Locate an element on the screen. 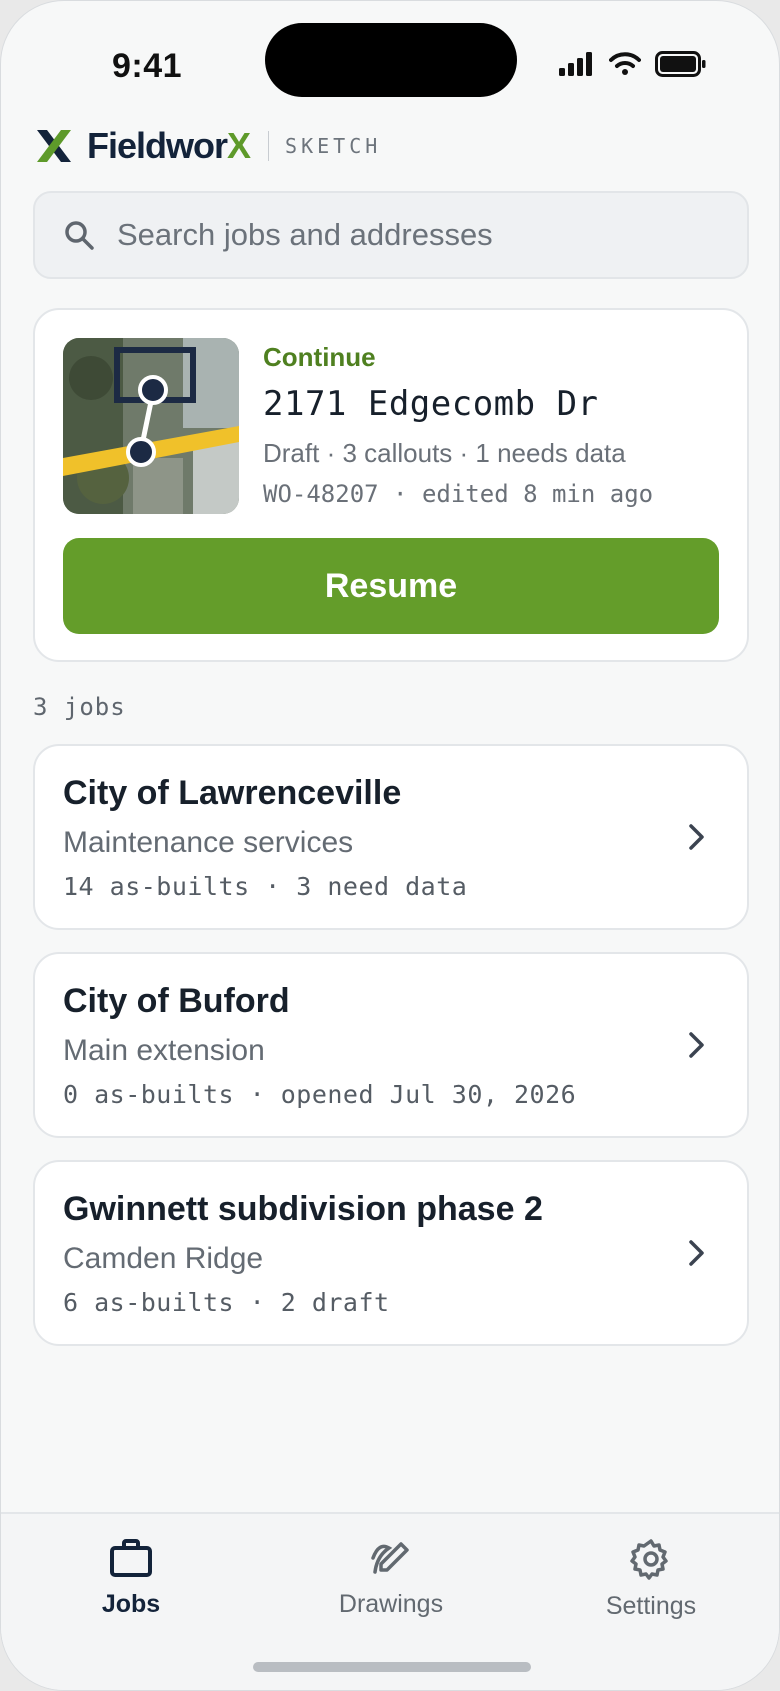 The height and width of the screenshot is (1691, 780). tab-label: Drawings is located at coordinates (391, 1604).